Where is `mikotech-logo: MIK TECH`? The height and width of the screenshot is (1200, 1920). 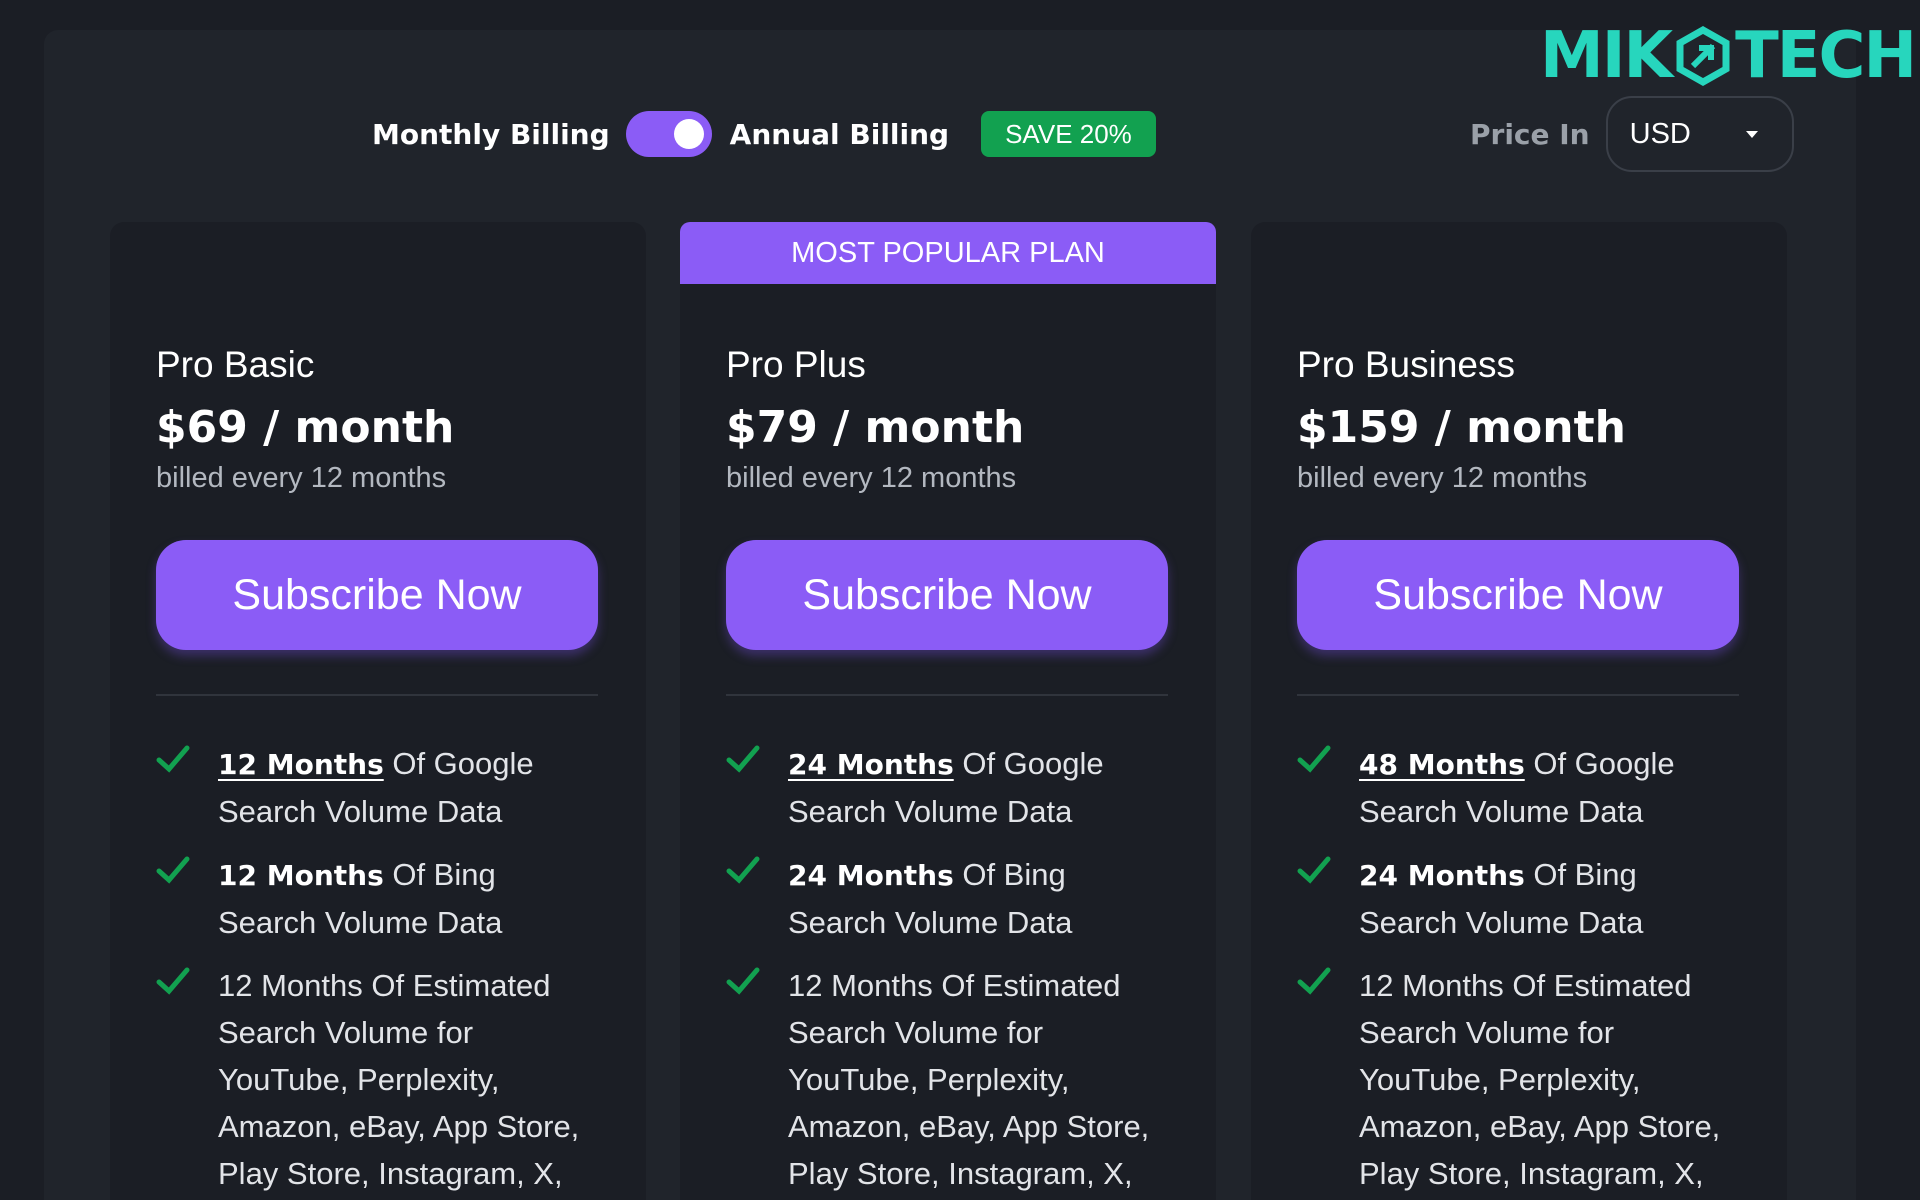
mikotech-logo: MIK TECH is located at coordinates (1728, 56).